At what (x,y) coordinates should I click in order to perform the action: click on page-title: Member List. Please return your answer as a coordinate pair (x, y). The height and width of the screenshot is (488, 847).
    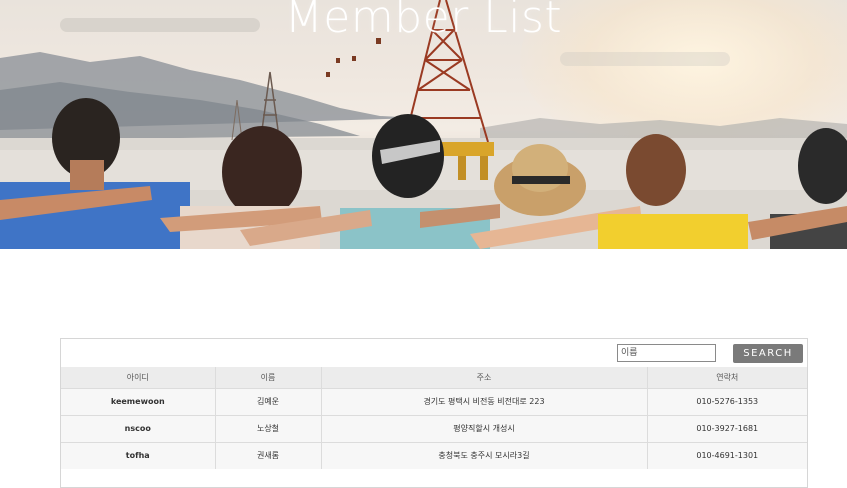
    Looking at the image, I should click on (423, 21).